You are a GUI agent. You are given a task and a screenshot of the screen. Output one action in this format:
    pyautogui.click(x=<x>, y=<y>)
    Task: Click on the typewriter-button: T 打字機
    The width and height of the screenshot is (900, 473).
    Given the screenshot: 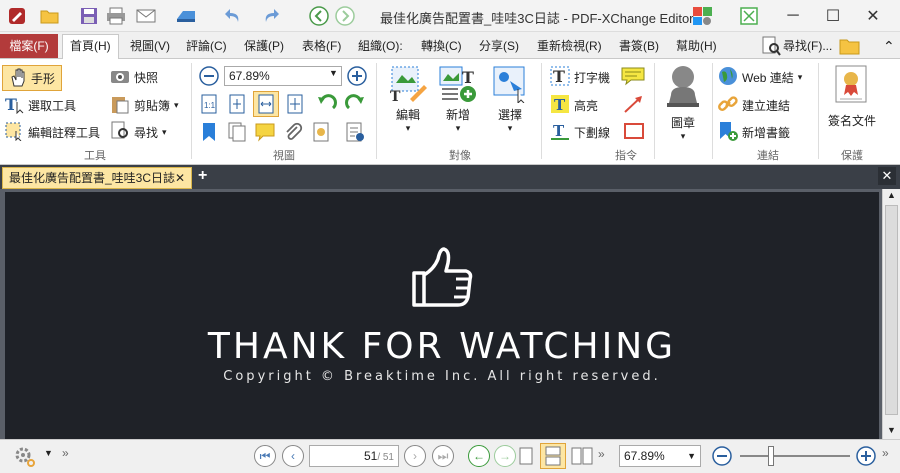 What is the action you would take?
    pyautogui.click(x=580, y=77)
    